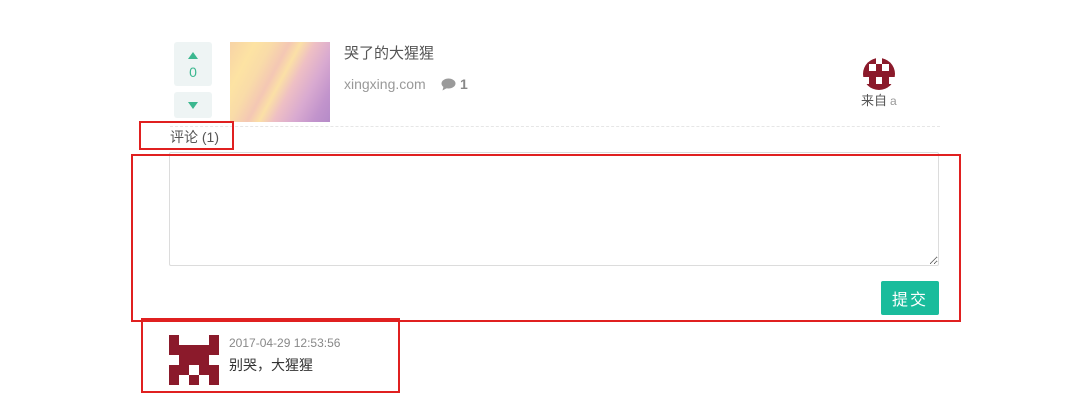 This screenshot has width=1077, height=410. I want to click on post-domain-link: xingxing.com, so click(385, 84).